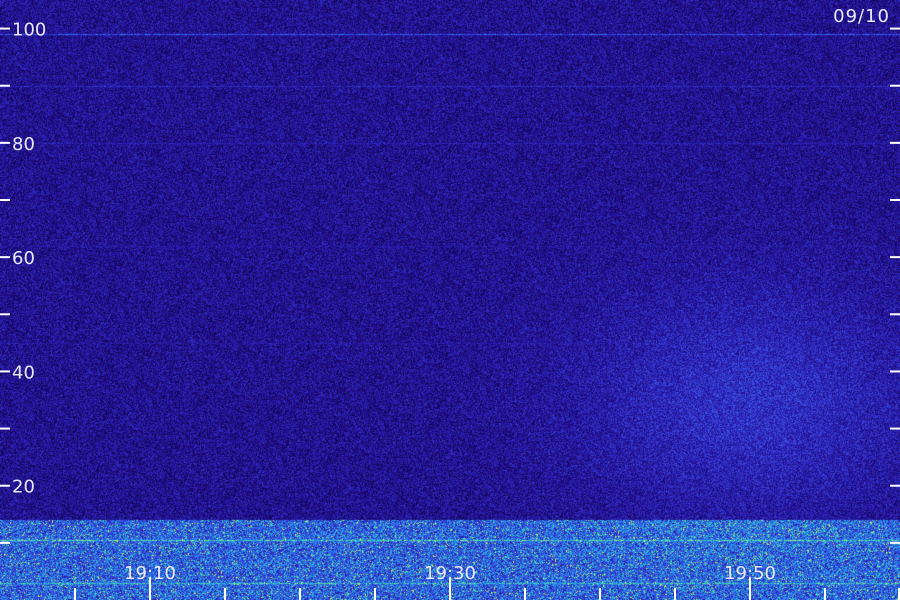  Describe the element at coordinates (23, 282) in the screenshot. I see `y-axis-left: 100 80 60 40 20` at that location.